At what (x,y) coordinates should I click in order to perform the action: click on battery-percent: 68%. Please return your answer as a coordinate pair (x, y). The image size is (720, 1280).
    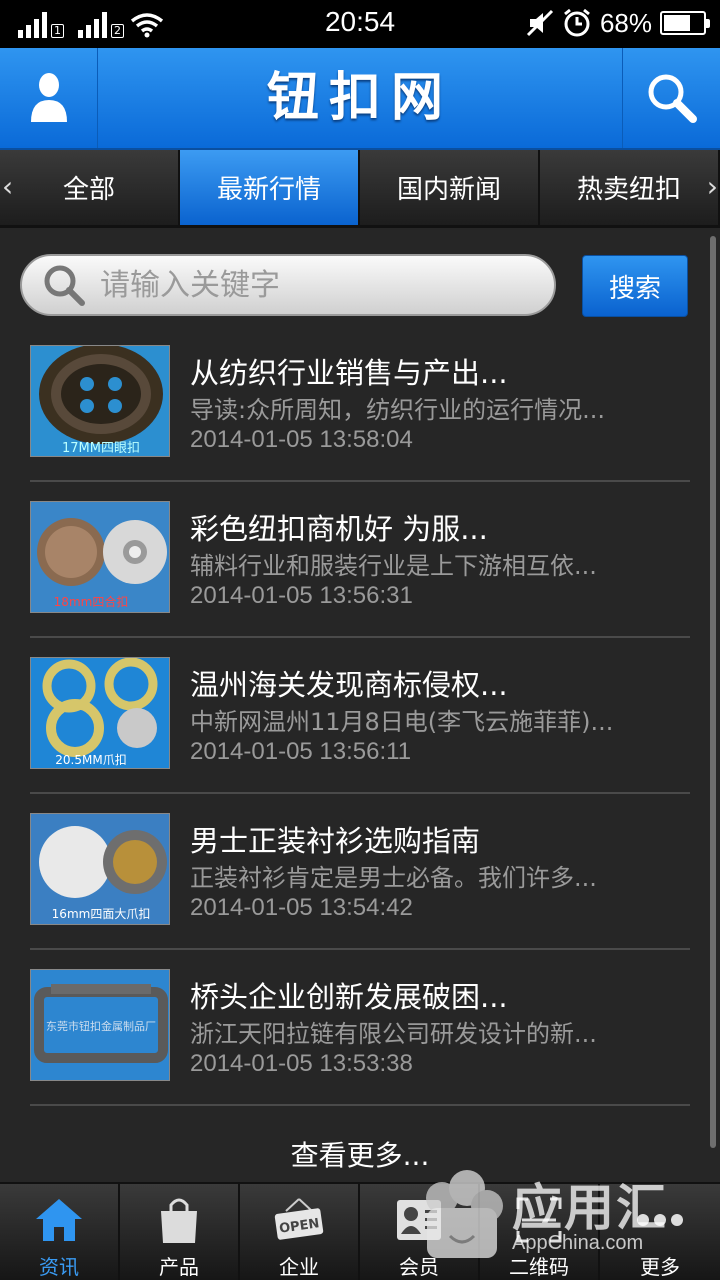
    Looking at the image, I should click on (625, 22).